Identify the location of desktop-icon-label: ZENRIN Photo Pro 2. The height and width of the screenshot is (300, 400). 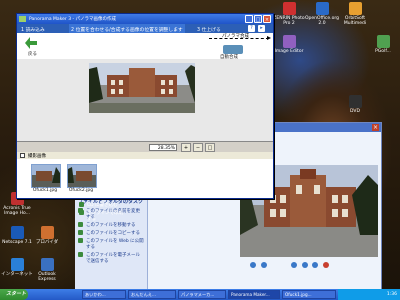
(289, 21).